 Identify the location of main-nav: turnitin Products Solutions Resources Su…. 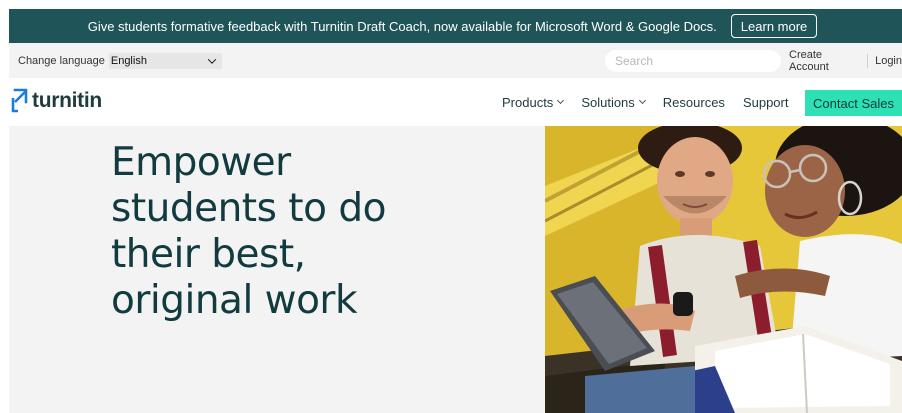
(455, 102).